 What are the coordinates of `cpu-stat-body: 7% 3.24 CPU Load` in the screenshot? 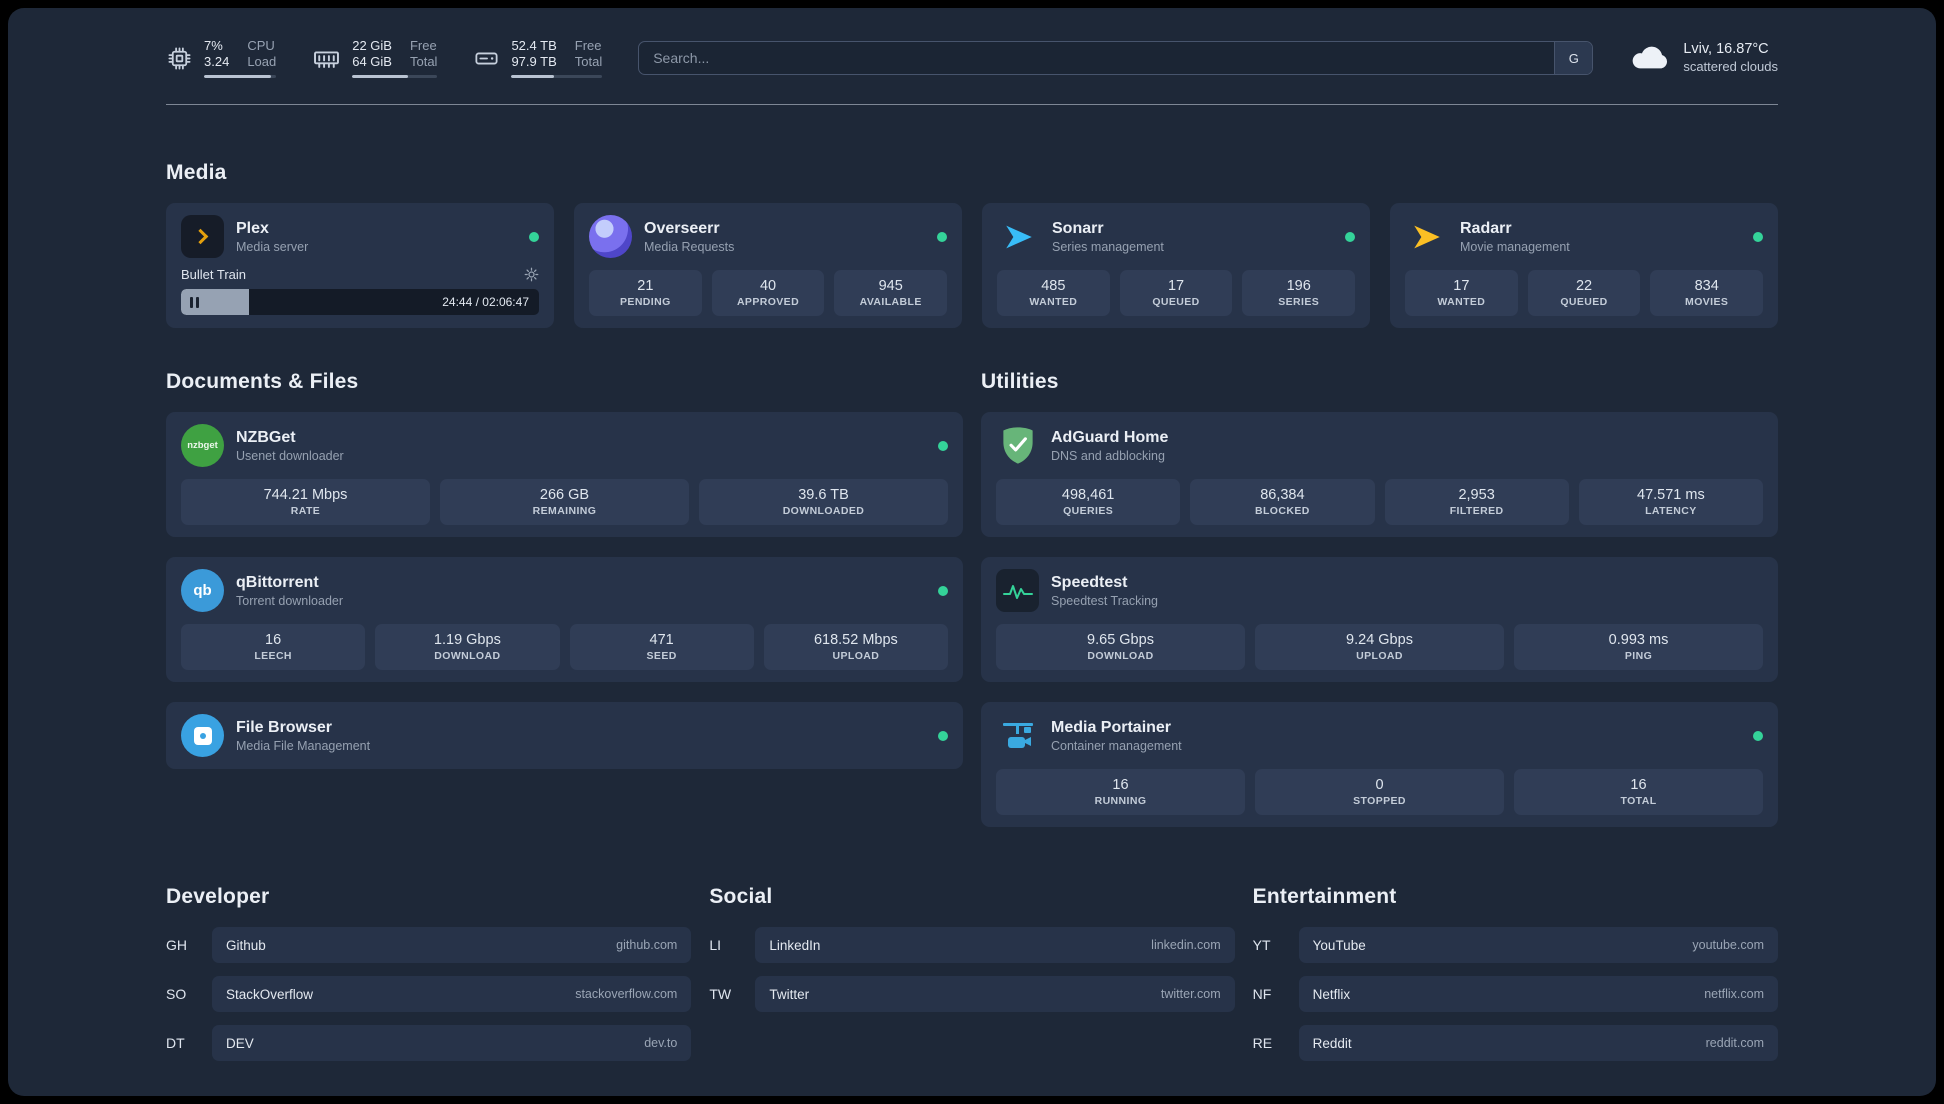 It's located at (240, 58).